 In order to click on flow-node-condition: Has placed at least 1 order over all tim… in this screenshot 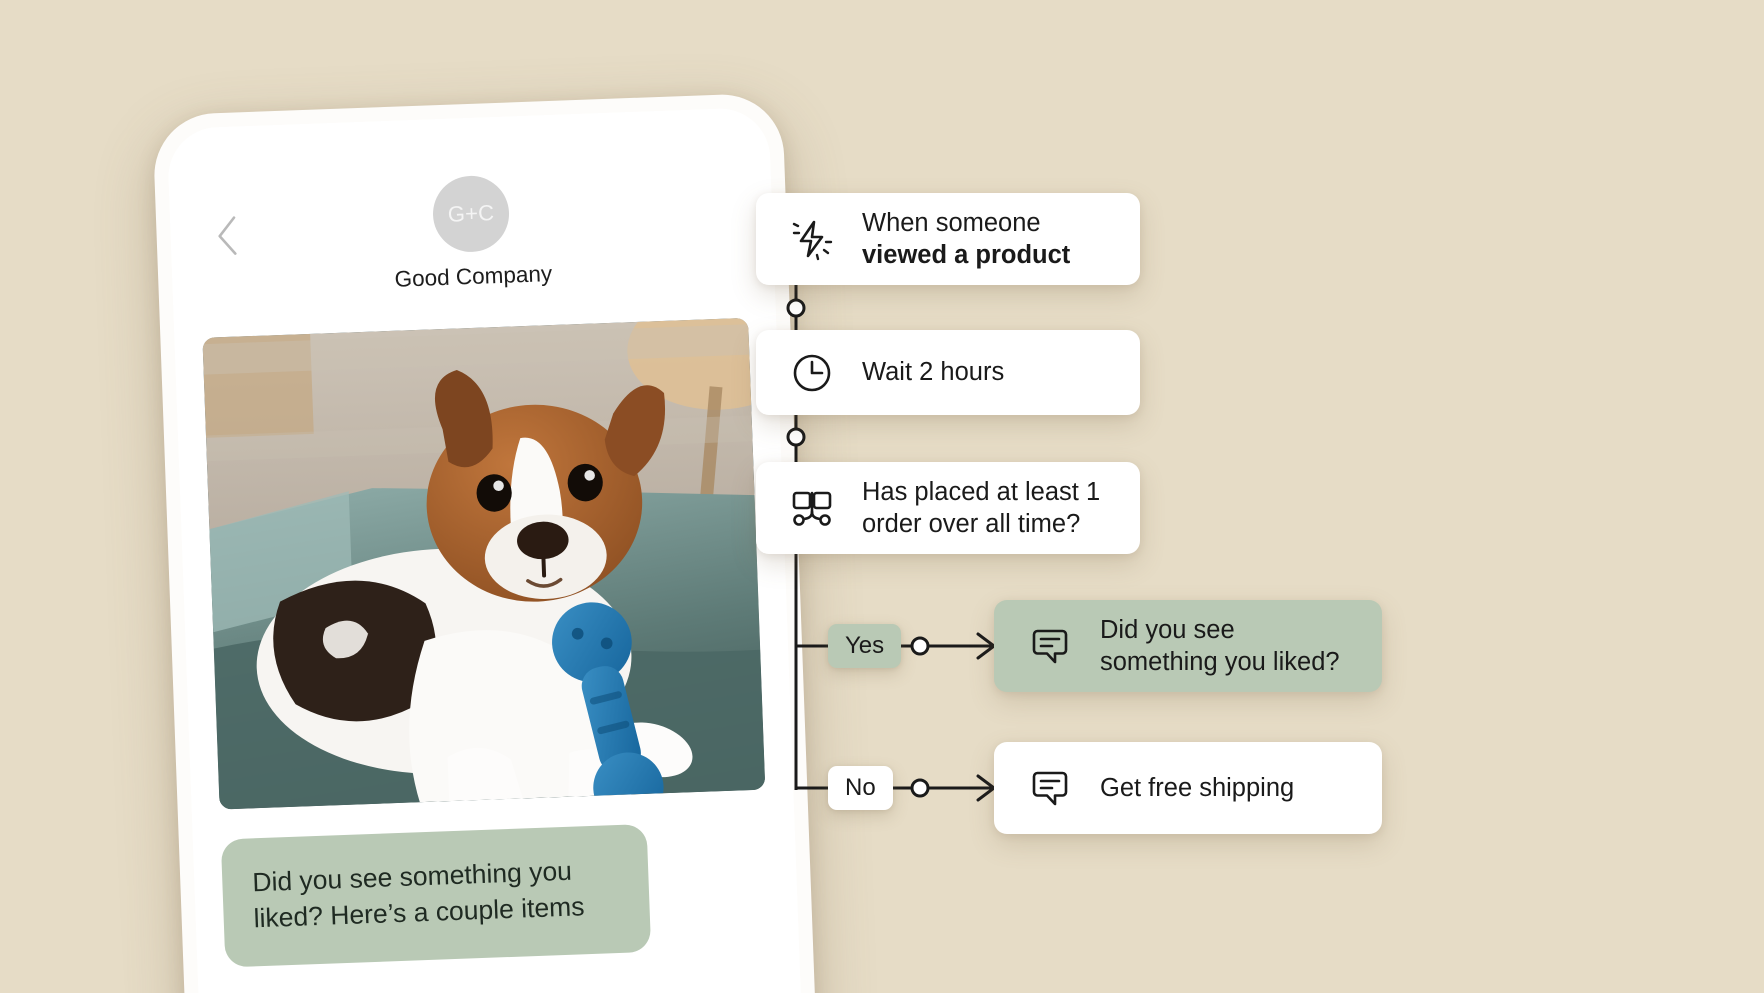, I will do `click(948, 508)`.